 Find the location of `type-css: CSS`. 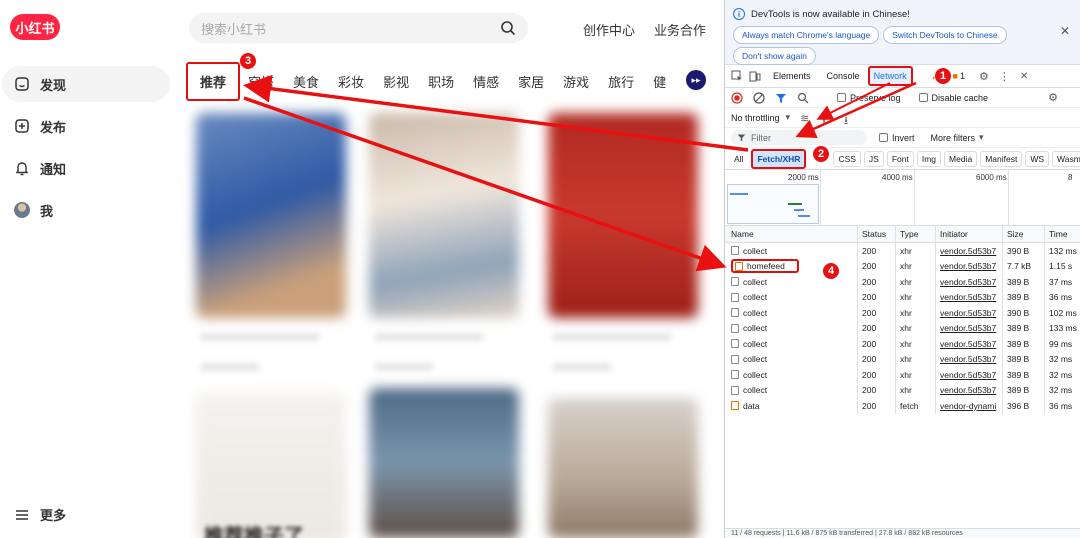

type-css: CSS is located at coordinates (847, 158).